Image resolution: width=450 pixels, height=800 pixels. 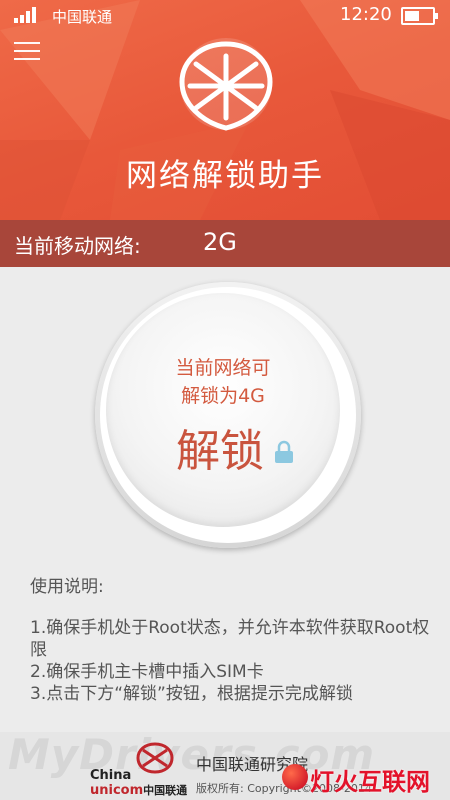 What do you see at coordinates (67, 587) in the screenshot?
I see `instructions-title: 使用说明:` at bounding box center [67, 587].